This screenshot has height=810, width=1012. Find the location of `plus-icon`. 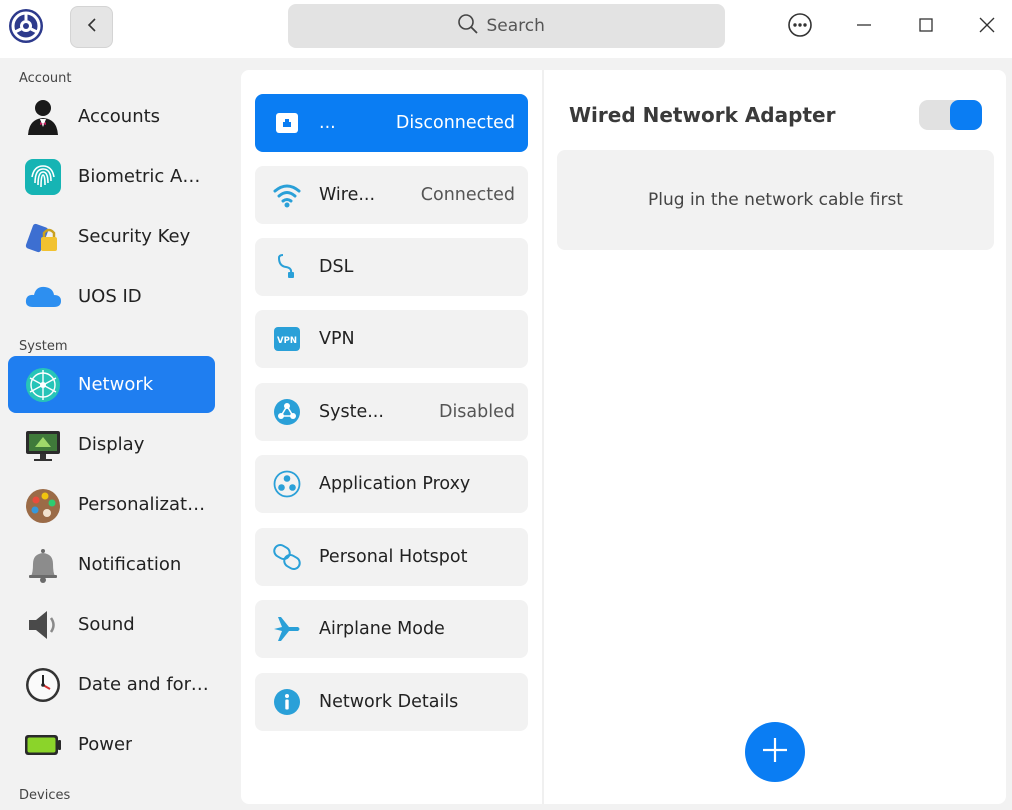

plus-icon is located at coordinates (775, 752).